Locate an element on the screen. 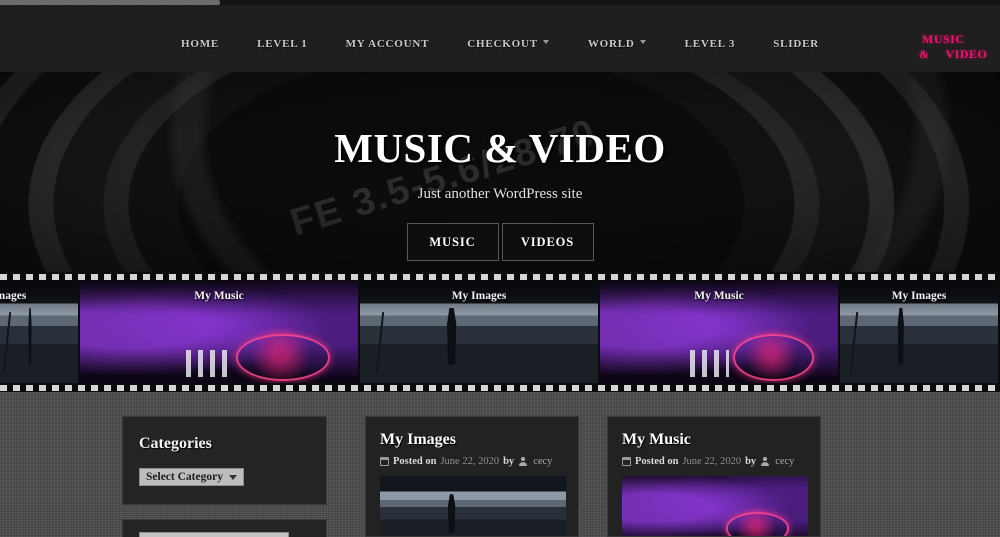 The width and height of the screenshot is (1000, 537). nav-item-world: WORLD is located at coordinates (617, 44).